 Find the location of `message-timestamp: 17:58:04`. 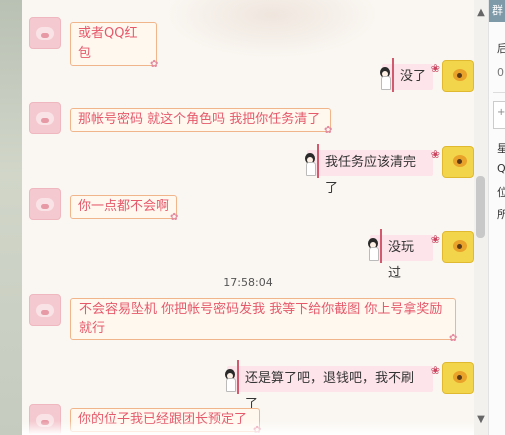

message-timestamp: 17:58:04 is located at coordinates (248, 282).